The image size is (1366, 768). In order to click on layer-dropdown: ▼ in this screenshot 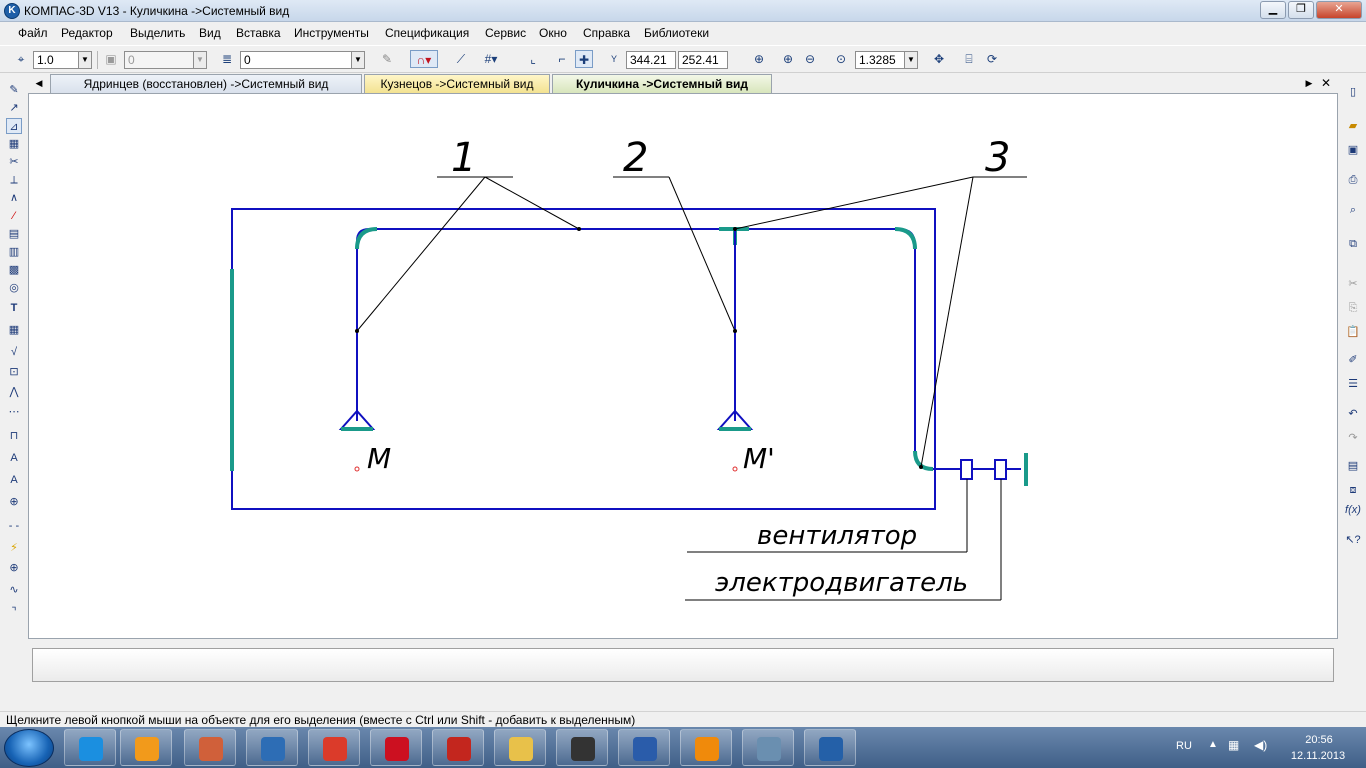, I will do `click(200, 60)`.